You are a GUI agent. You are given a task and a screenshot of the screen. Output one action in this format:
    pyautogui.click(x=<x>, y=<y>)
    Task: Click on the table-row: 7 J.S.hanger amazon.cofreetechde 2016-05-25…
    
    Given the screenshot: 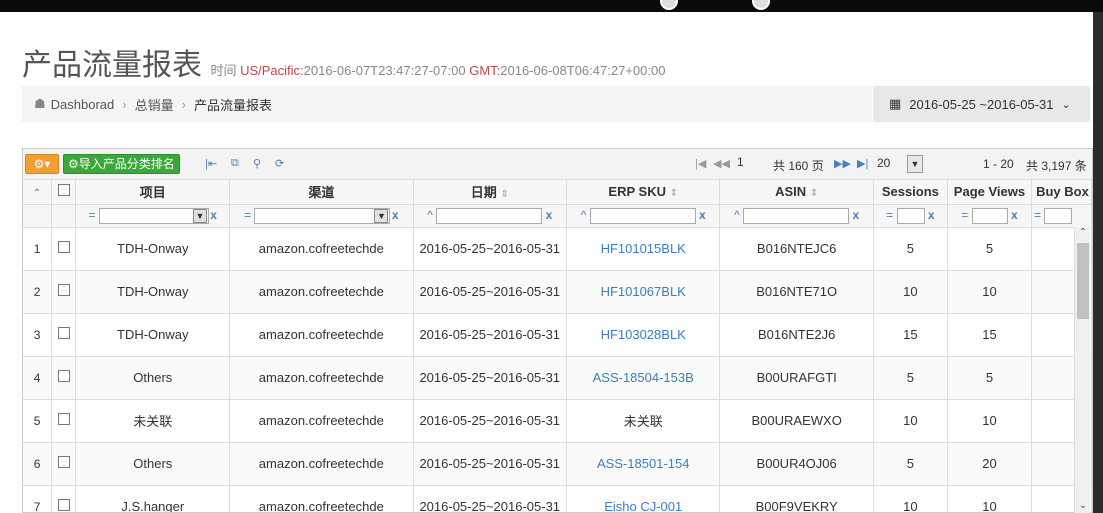 What is the action you would take?
    pyautogui.click(x=557, y=498)
    